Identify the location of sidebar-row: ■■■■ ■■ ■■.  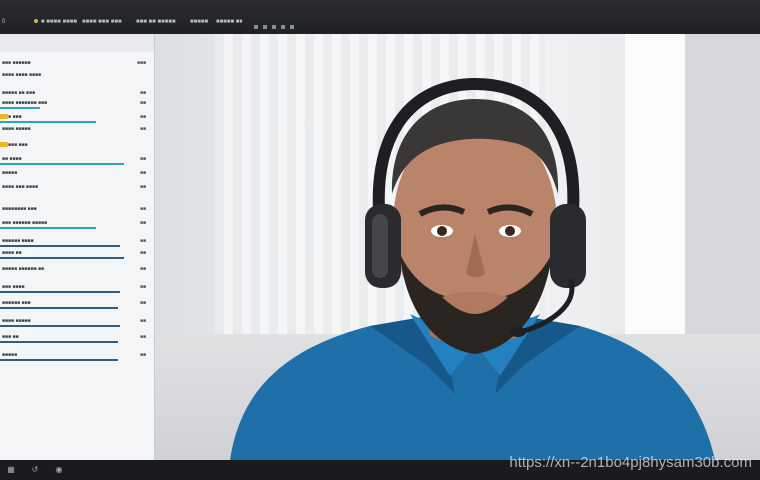
(77, 255).